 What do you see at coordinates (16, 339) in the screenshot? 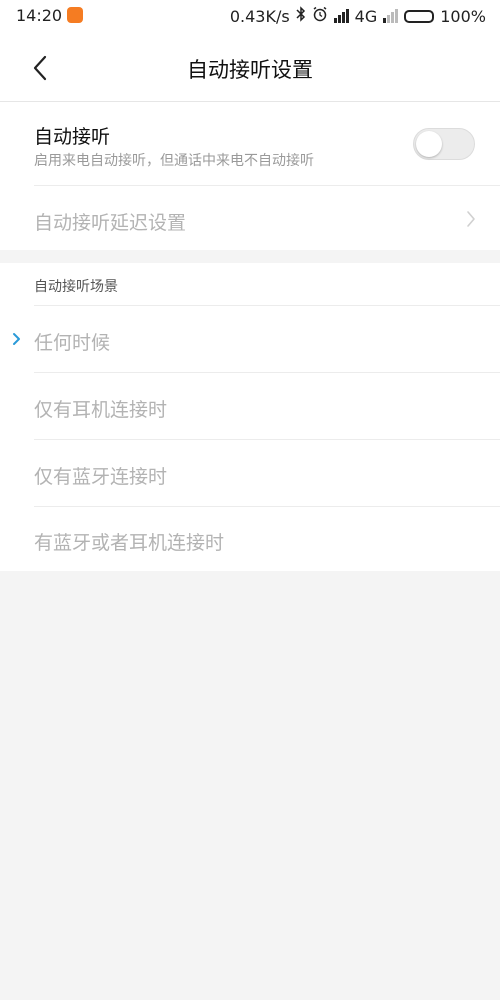
I see `selected-chevron-icon` at bounding box center [16, 339].